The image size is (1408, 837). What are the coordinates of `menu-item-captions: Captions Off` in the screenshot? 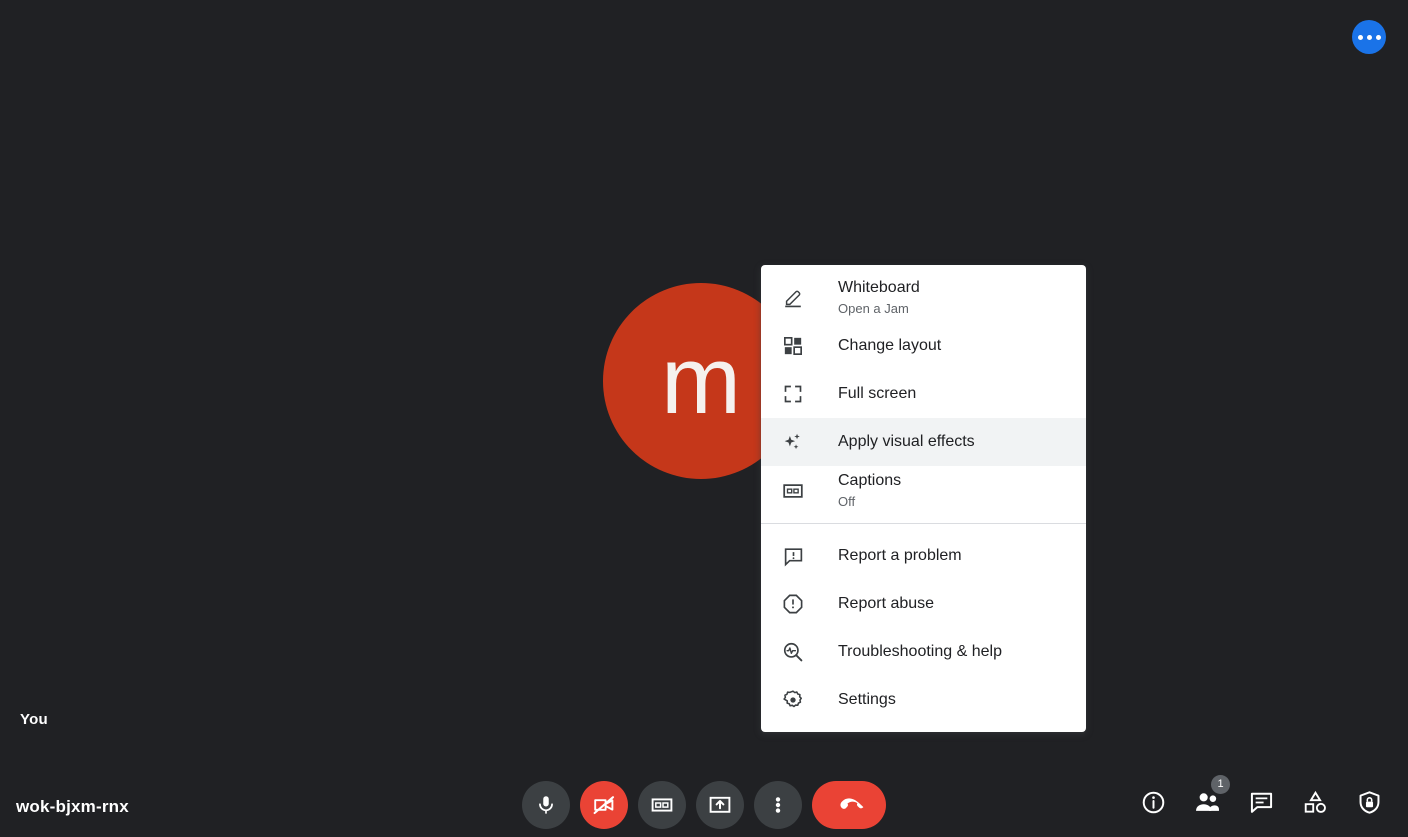 It's located at (923, 490).